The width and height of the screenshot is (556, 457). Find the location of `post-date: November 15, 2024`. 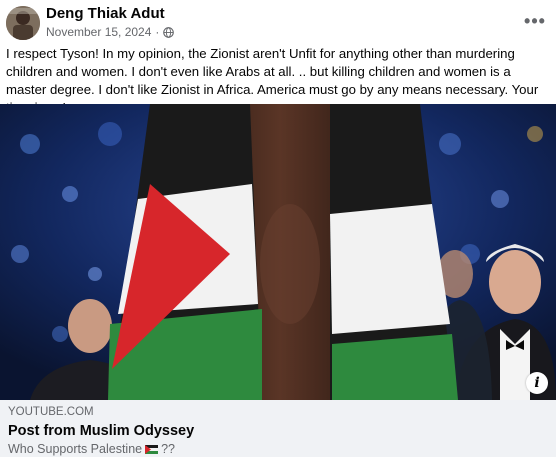

post-date: November 15, 2024 is located at coordinates (98, 32).